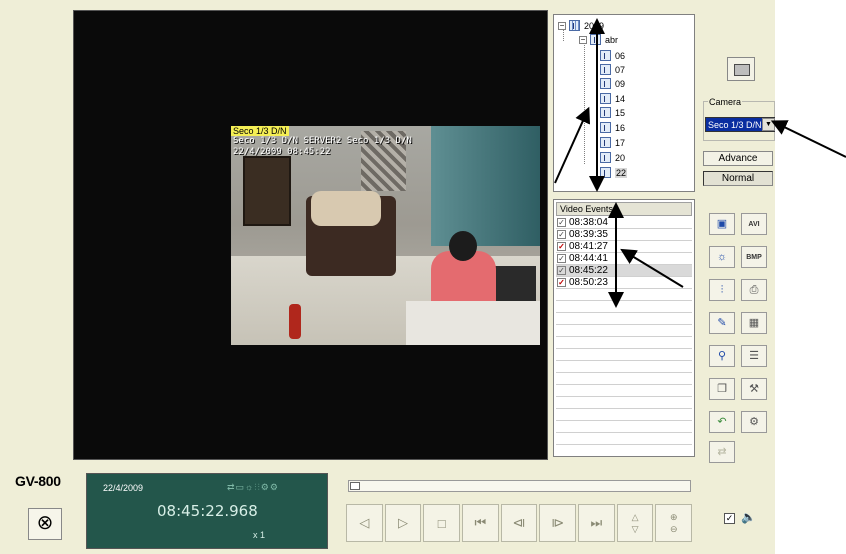 This screenshot has height=554, width=846. I want to click on tree-node-day: 17, so click(612, 142).